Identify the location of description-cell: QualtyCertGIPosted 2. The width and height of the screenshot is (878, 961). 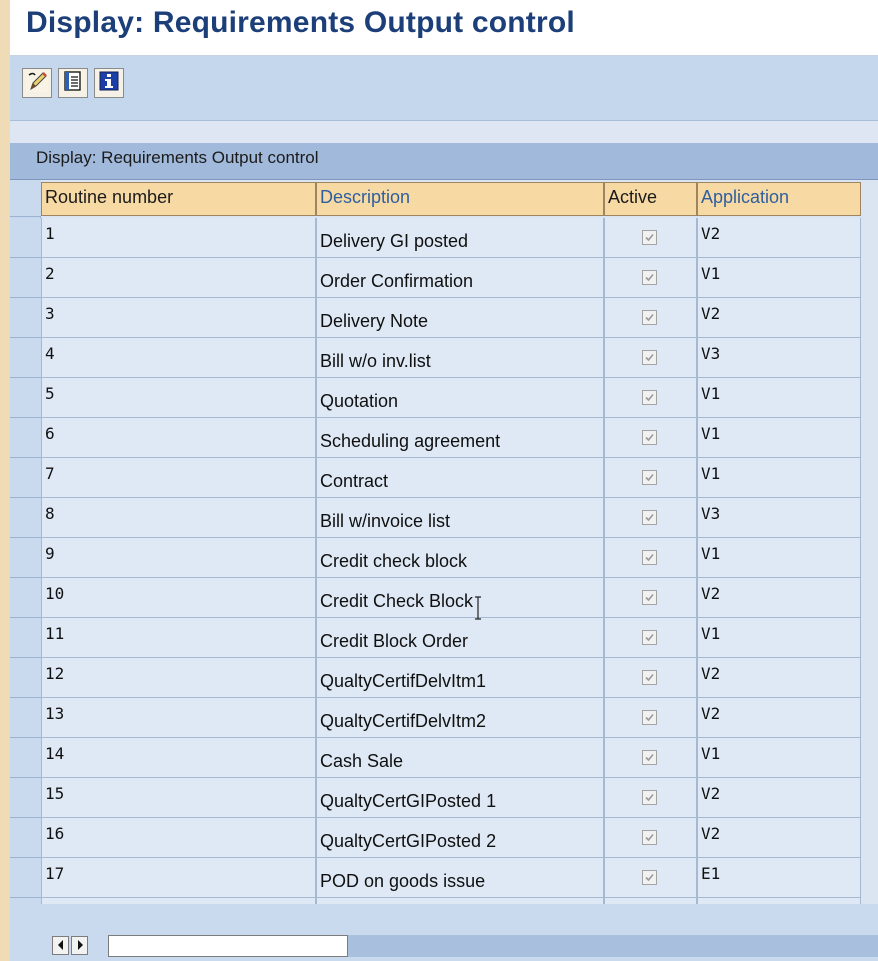
(460, 838).